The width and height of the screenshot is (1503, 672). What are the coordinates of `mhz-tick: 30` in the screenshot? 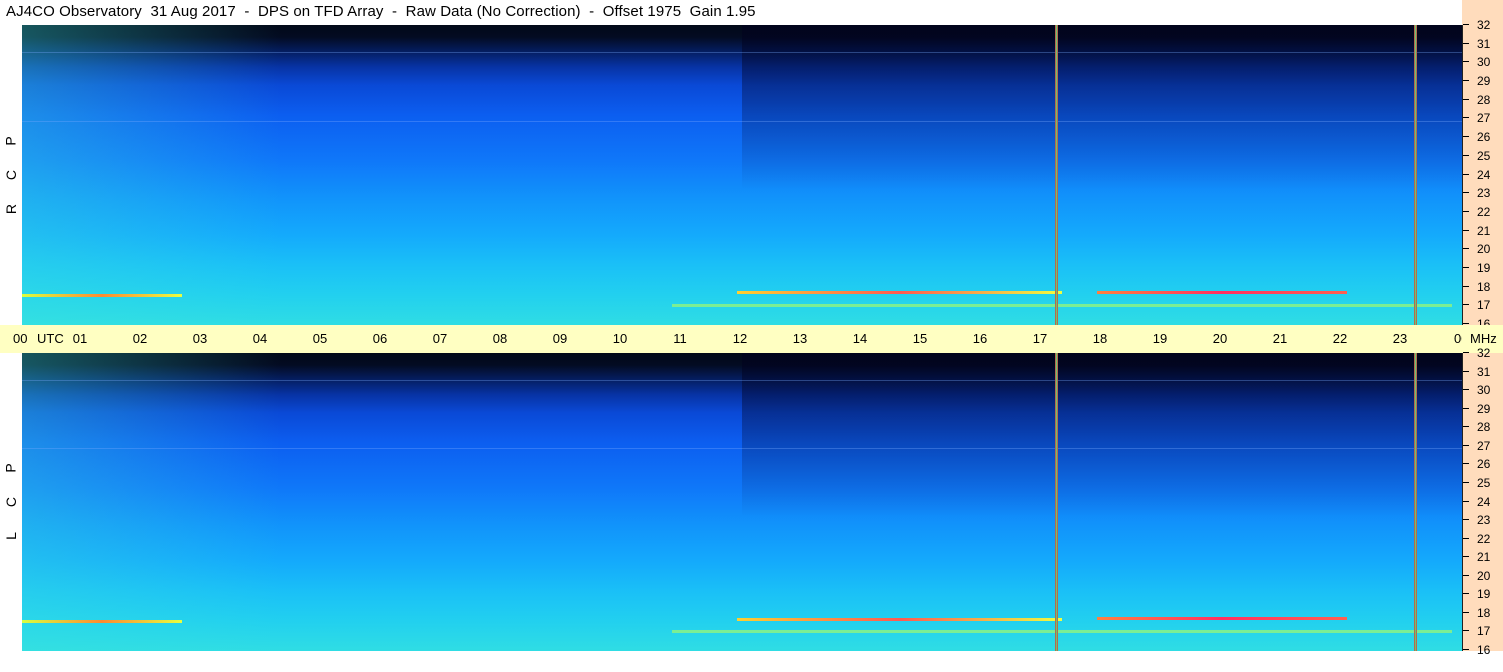 It's located at (1483, 390).